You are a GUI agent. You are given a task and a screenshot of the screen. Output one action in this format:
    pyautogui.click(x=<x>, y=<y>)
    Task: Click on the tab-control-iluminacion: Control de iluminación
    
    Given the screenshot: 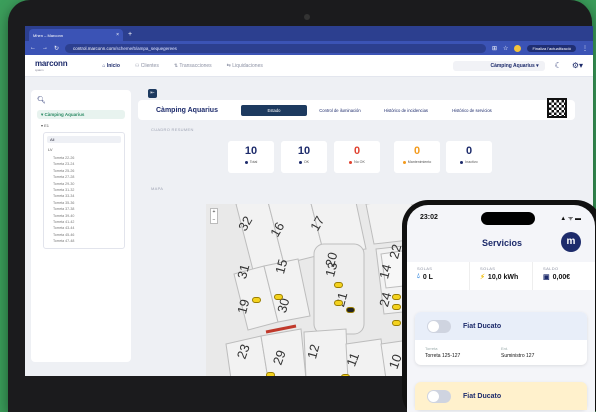 What is the action you would take?
    pyautogui.click(x=340, y=110)
    